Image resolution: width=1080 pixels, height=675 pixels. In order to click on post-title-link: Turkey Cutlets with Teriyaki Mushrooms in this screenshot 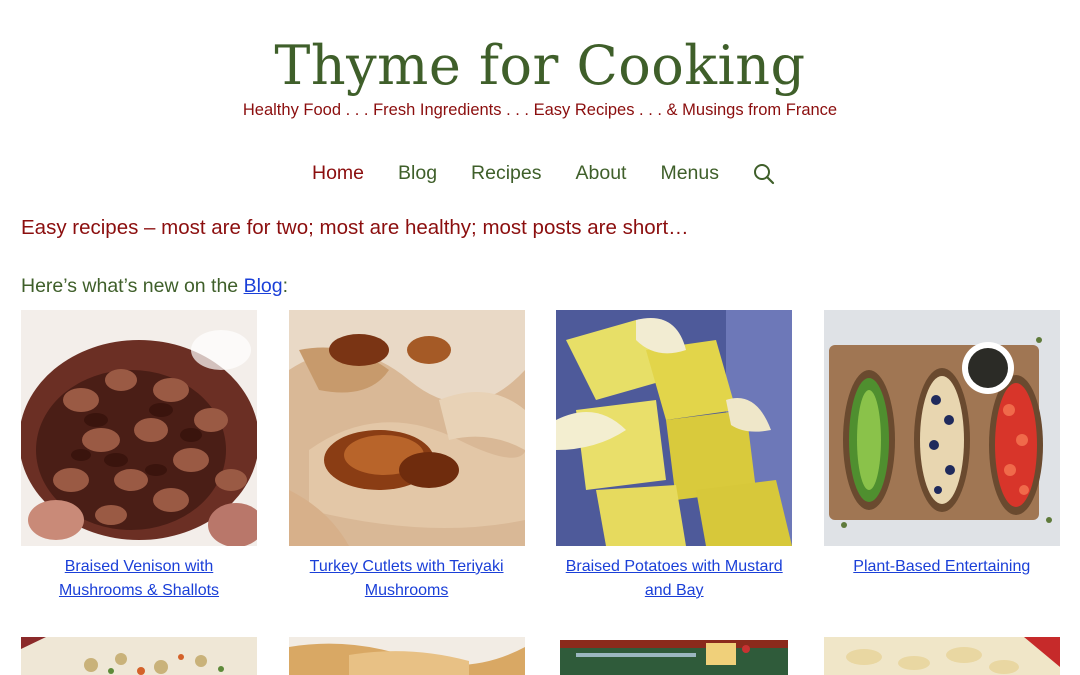, I will do `click(407, 579)`.